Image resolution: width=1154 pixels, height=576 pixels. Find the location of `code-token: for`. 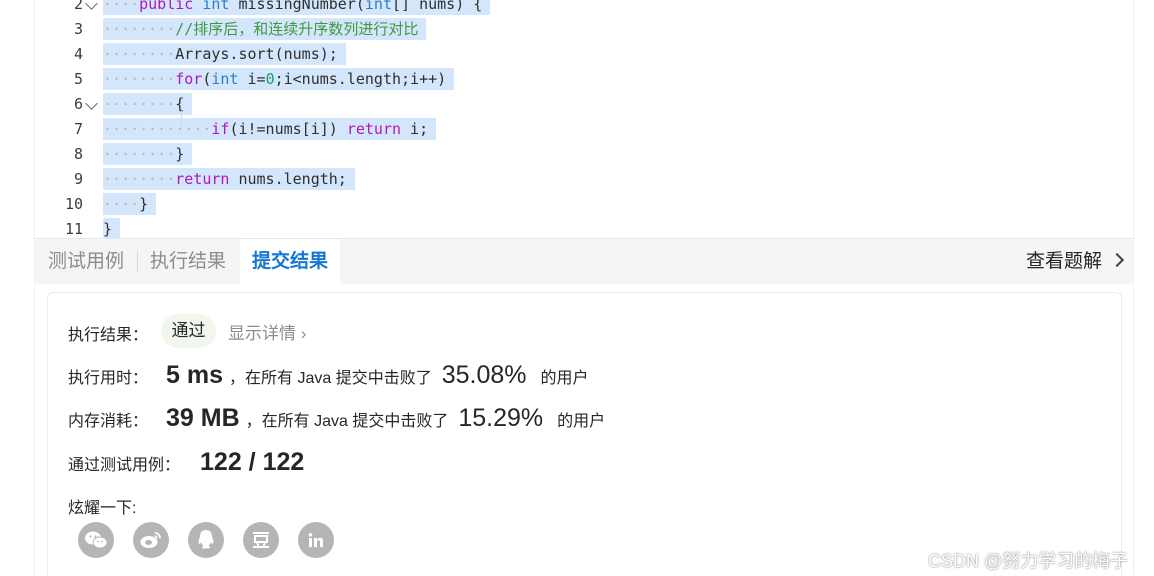

code-token: for is located at coordinates (189, 79).